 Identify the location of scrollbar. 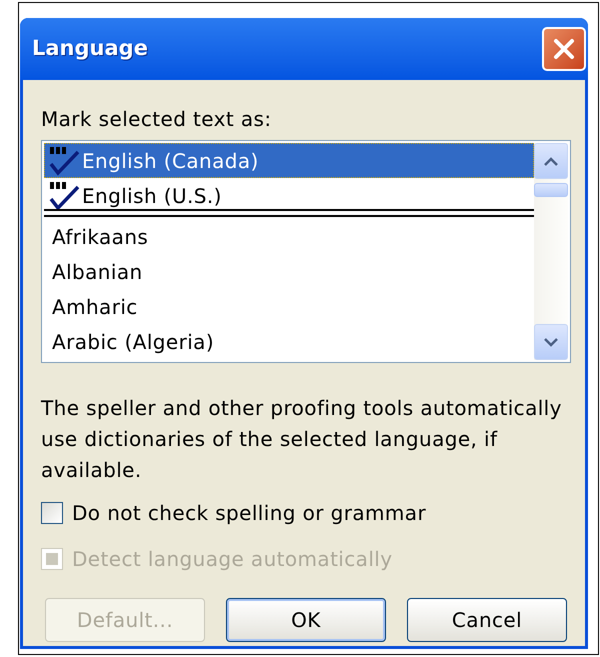
(551, 251).